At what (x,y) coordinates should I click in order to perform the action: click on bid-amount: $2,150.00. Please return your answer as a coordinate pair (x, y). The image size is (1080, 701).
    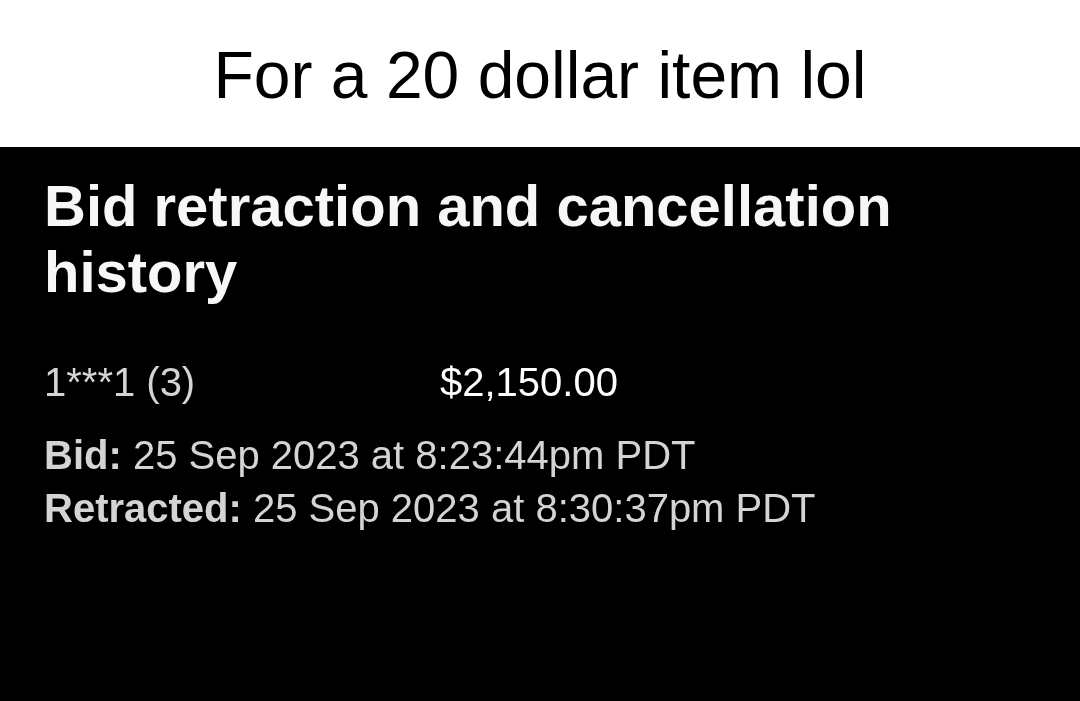
    Looking at the image, I should click on (529, 382).